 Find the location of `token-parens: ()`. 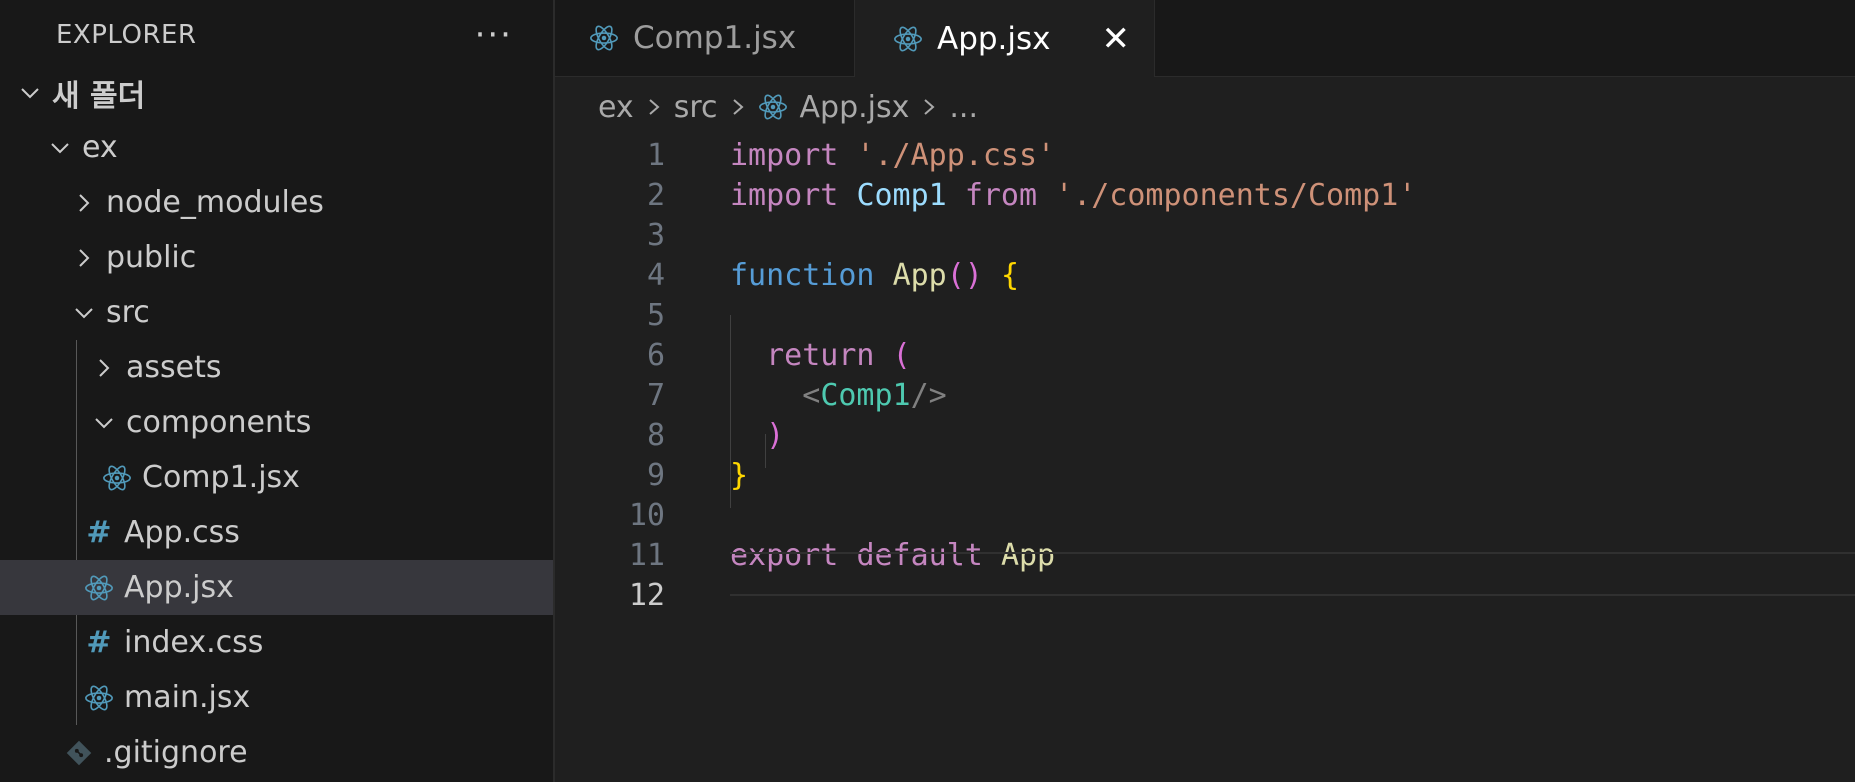

token-parens: () is located at coordinates (964, 275).